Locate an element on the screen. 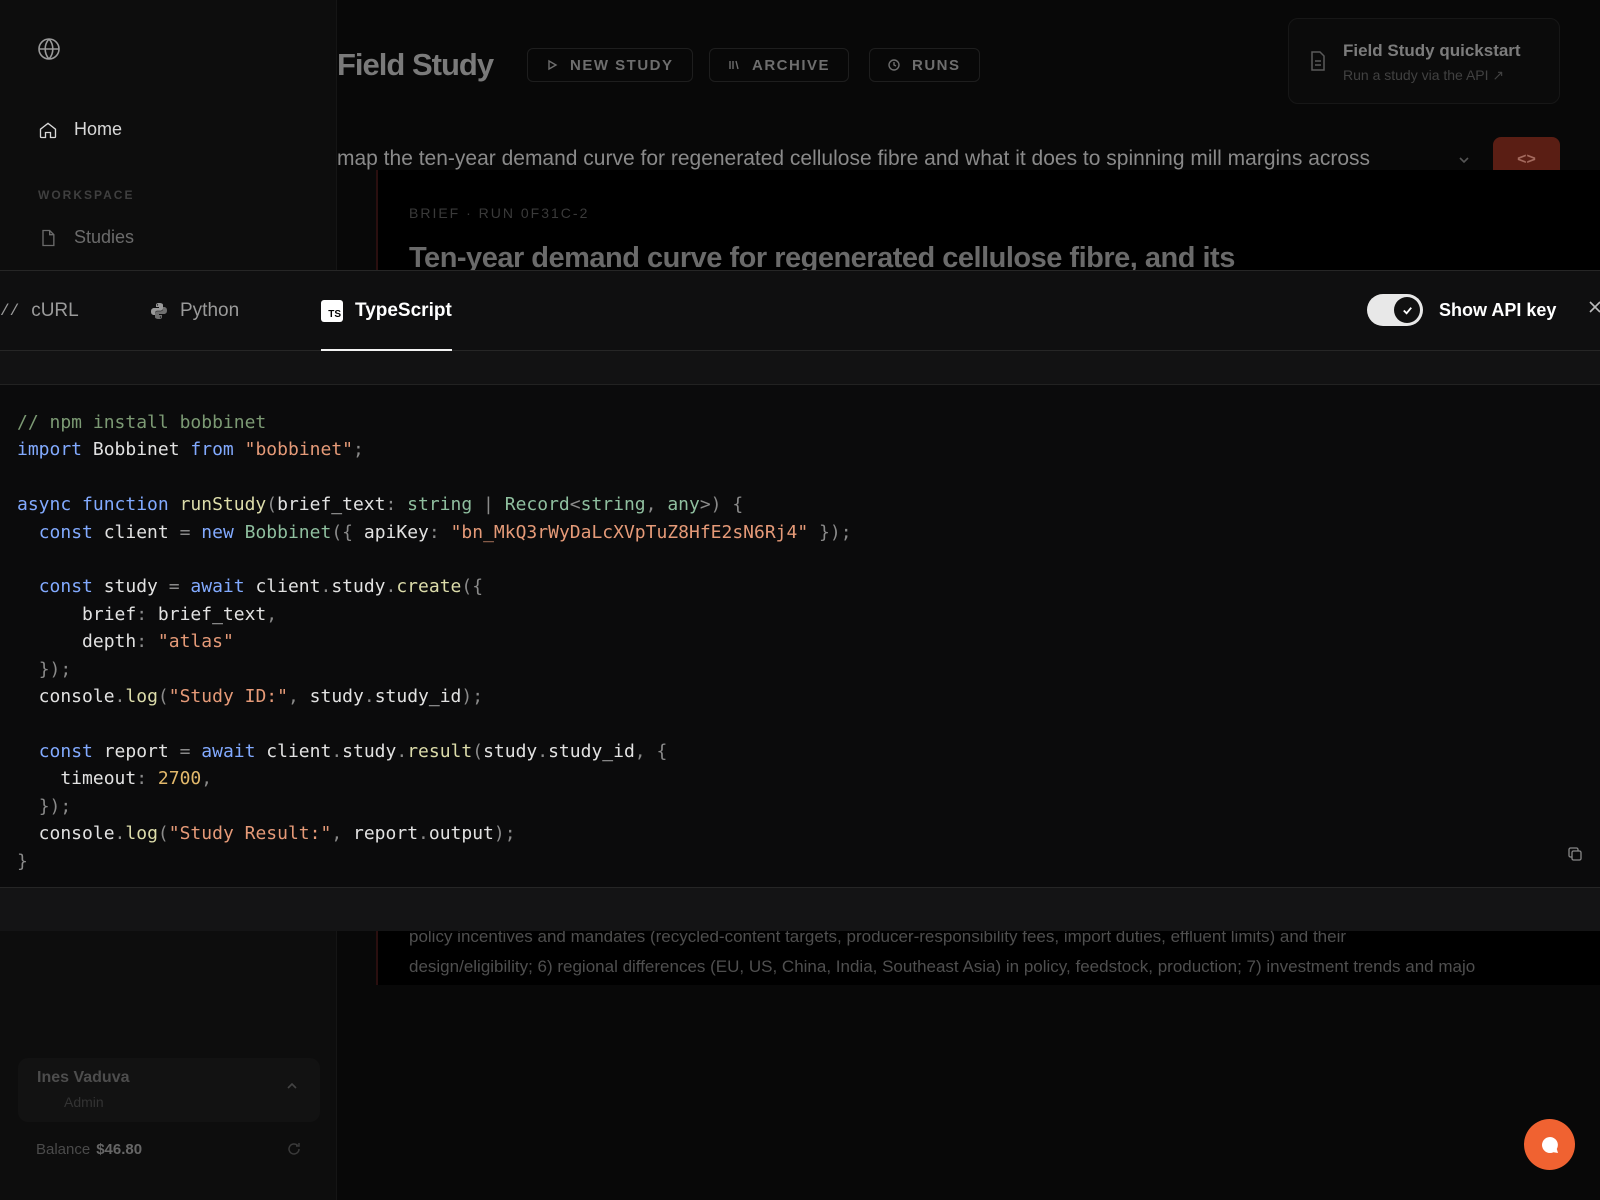 This screenshot has height=1200, width=1600. balance: Balance $46.80 is located at coordinates (89, 1149).